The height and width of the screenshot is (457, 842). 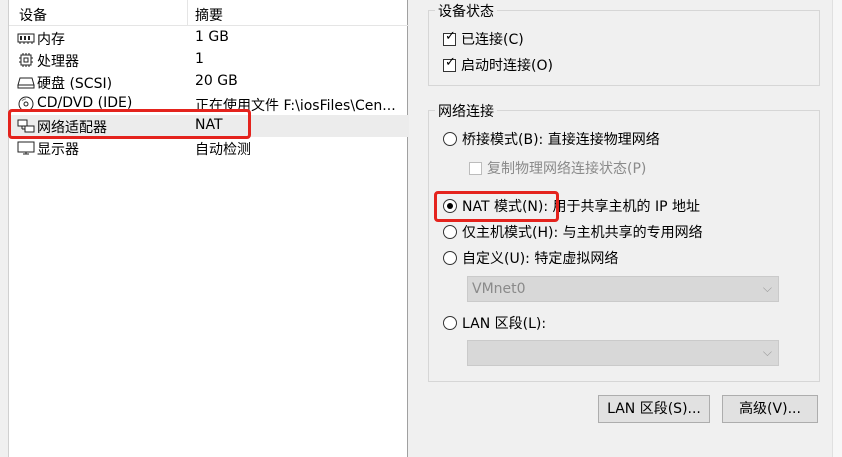 I want to click on summary-column-header: 摘要, so click(x=209, y=15).